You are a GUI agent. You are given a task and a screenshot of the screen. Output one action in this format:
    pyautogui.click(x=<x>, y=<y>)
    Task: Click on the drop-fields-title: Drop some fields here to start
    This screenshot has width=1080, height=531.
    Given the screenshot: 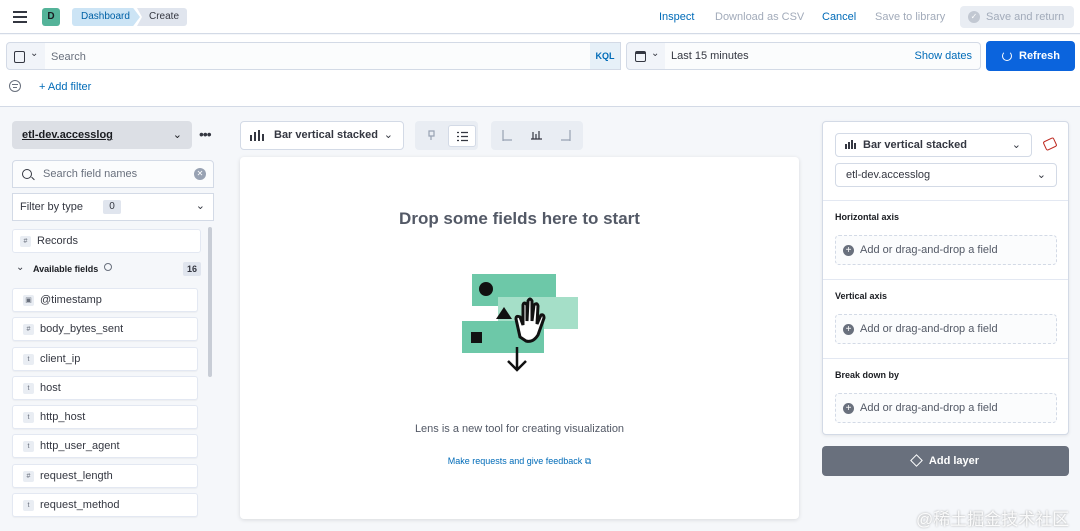 What is the action you would take?
    pyautogui.click(x=519, y=218)
    